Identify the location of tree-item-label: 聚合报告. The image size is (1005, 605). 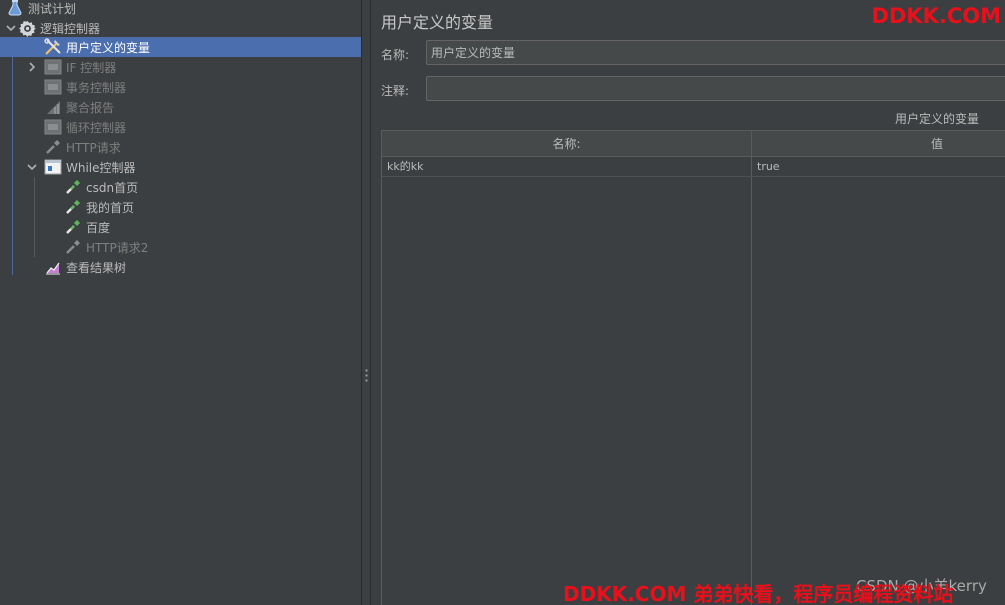
(90, 107).